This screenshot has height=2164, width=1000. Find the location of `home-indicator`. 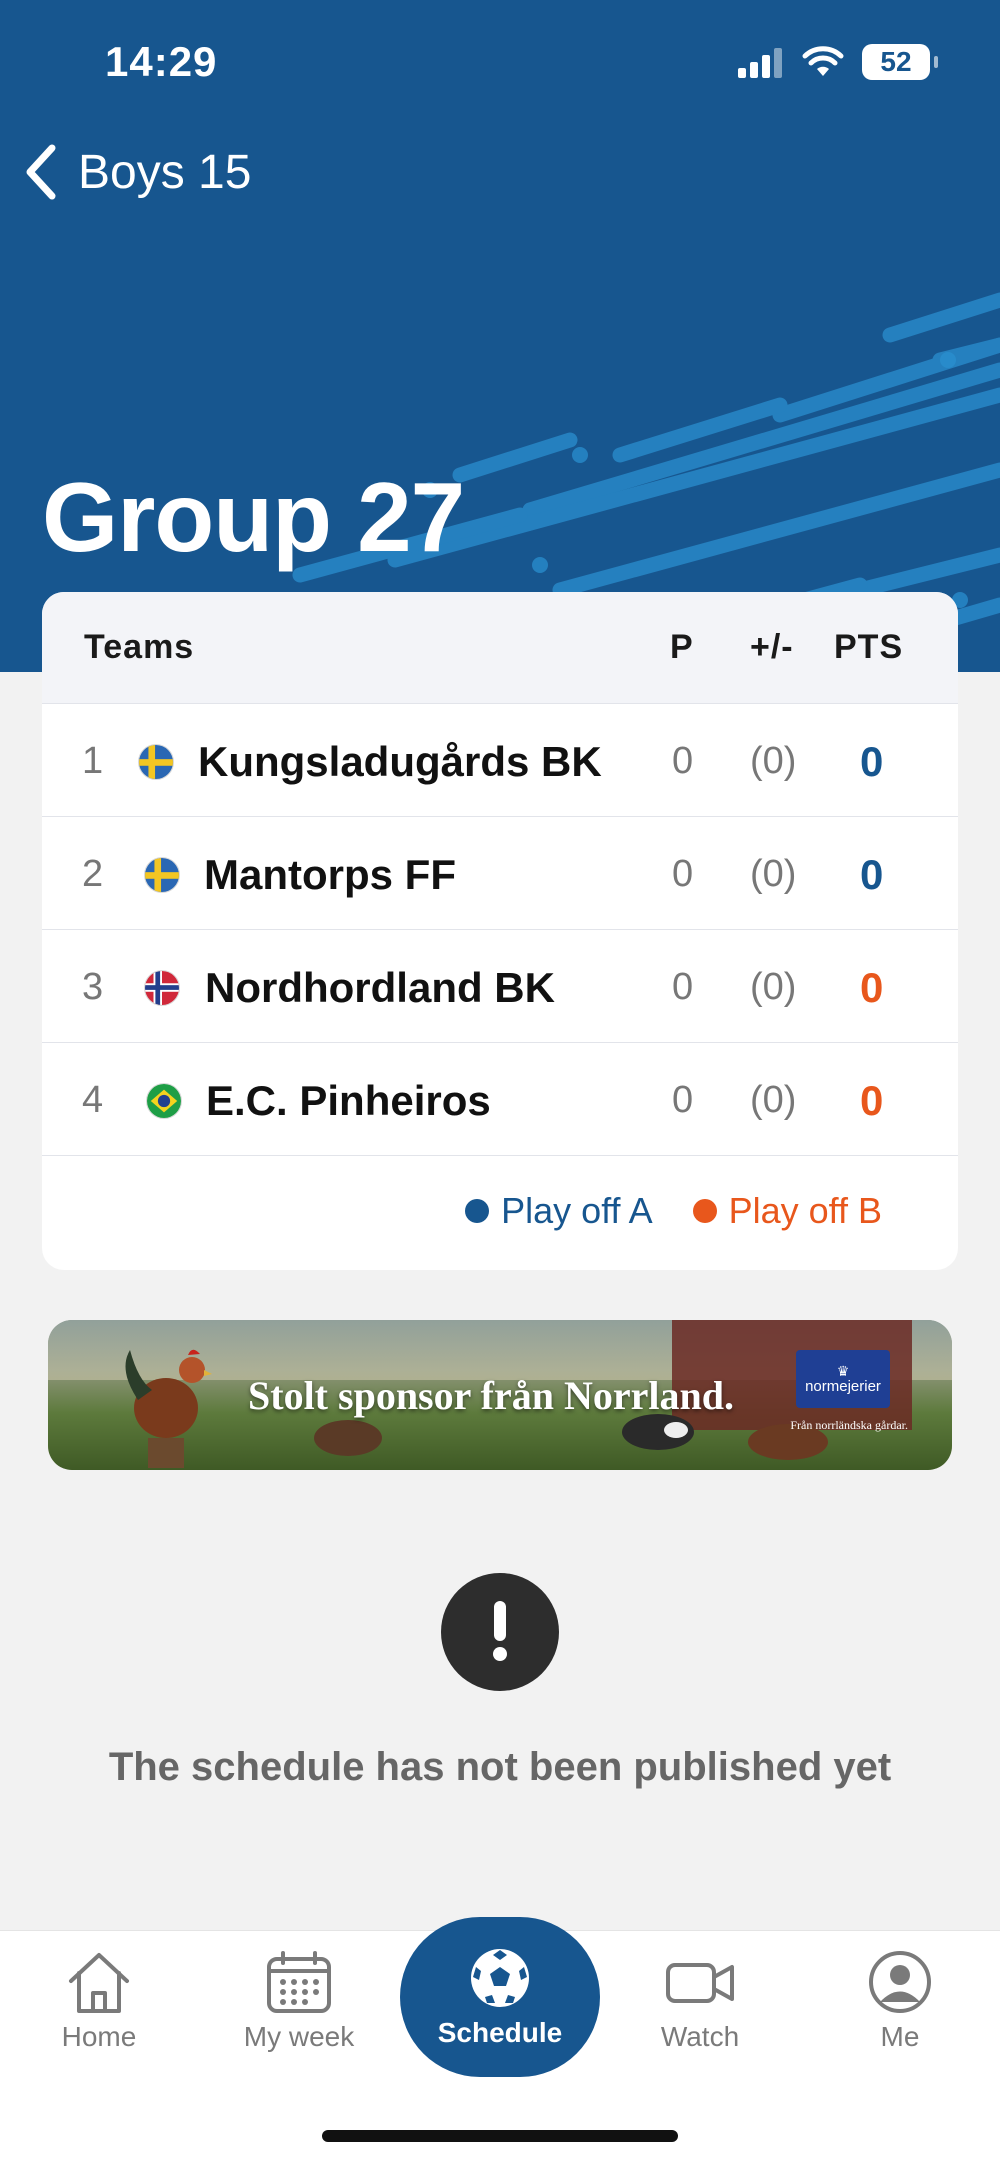

home-indicator is located at coordinates (500, 2136).